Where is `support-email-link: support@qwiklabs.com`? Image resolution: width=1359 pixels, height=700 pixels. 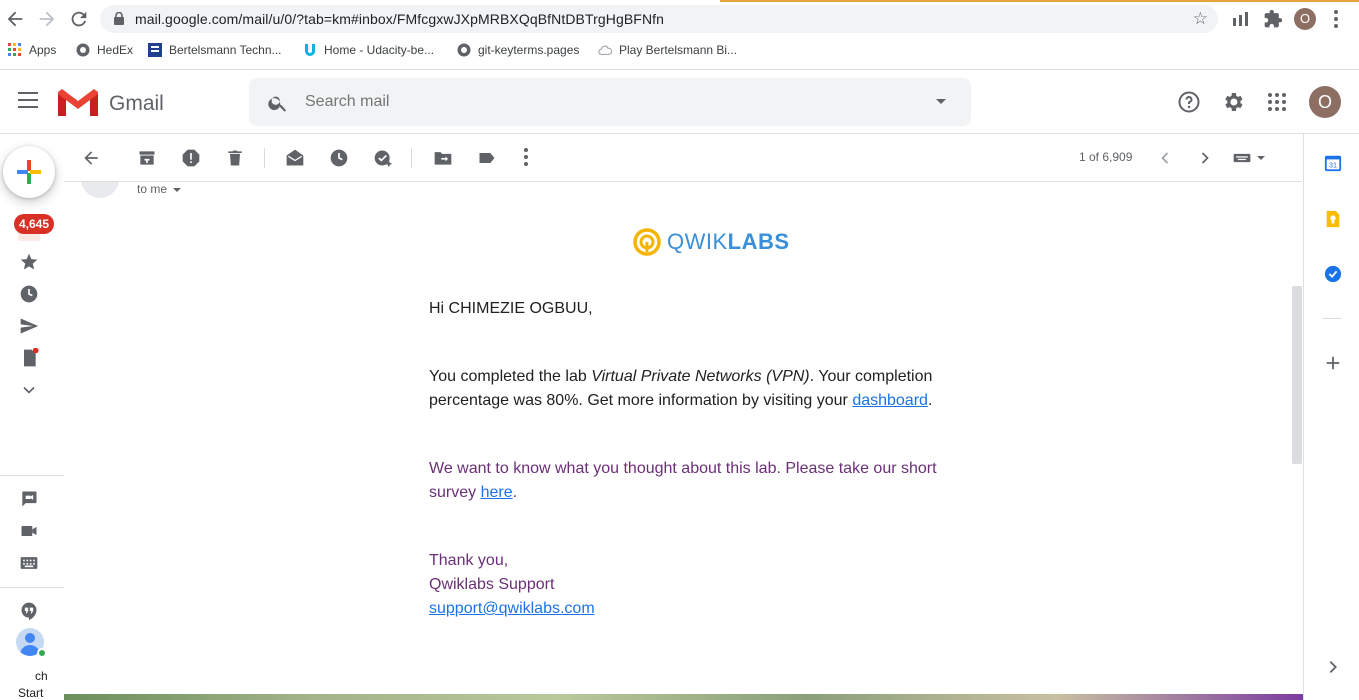
support-email-link: support@qwiklabs.com is located at coordinates (512, 608).